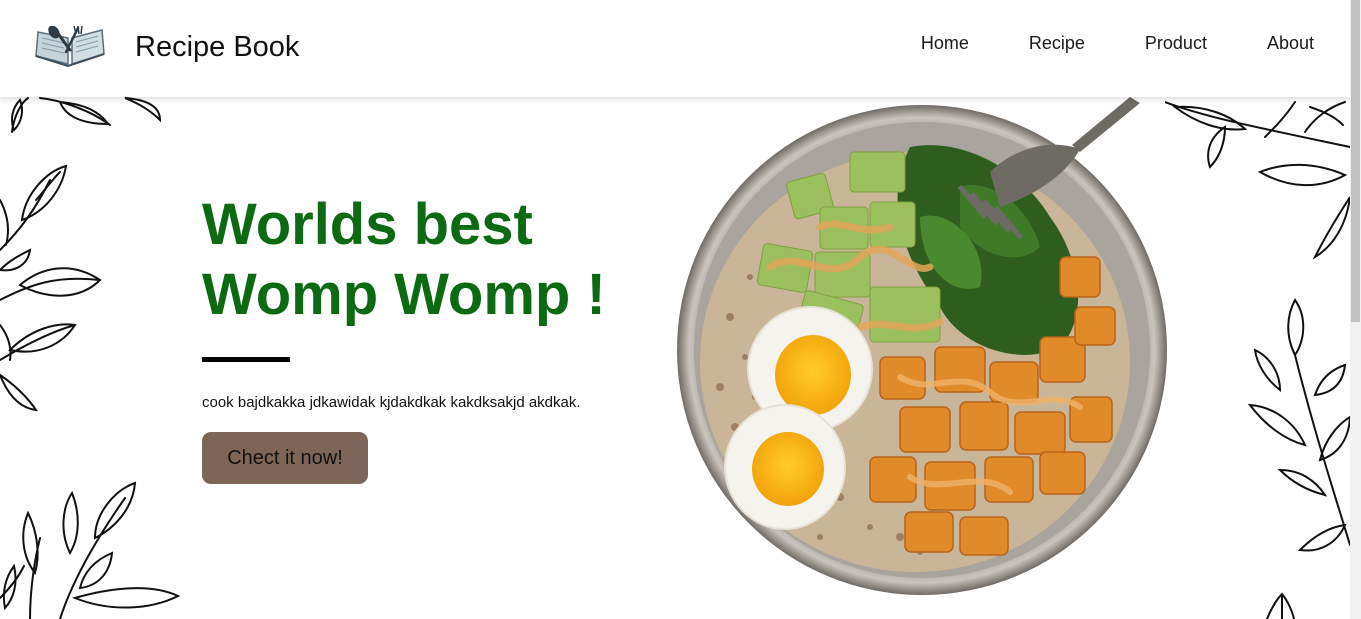 The width and height of the screenshot is (1361, 619). I want to click on vertical-scrollbar, so click(1355, 309).